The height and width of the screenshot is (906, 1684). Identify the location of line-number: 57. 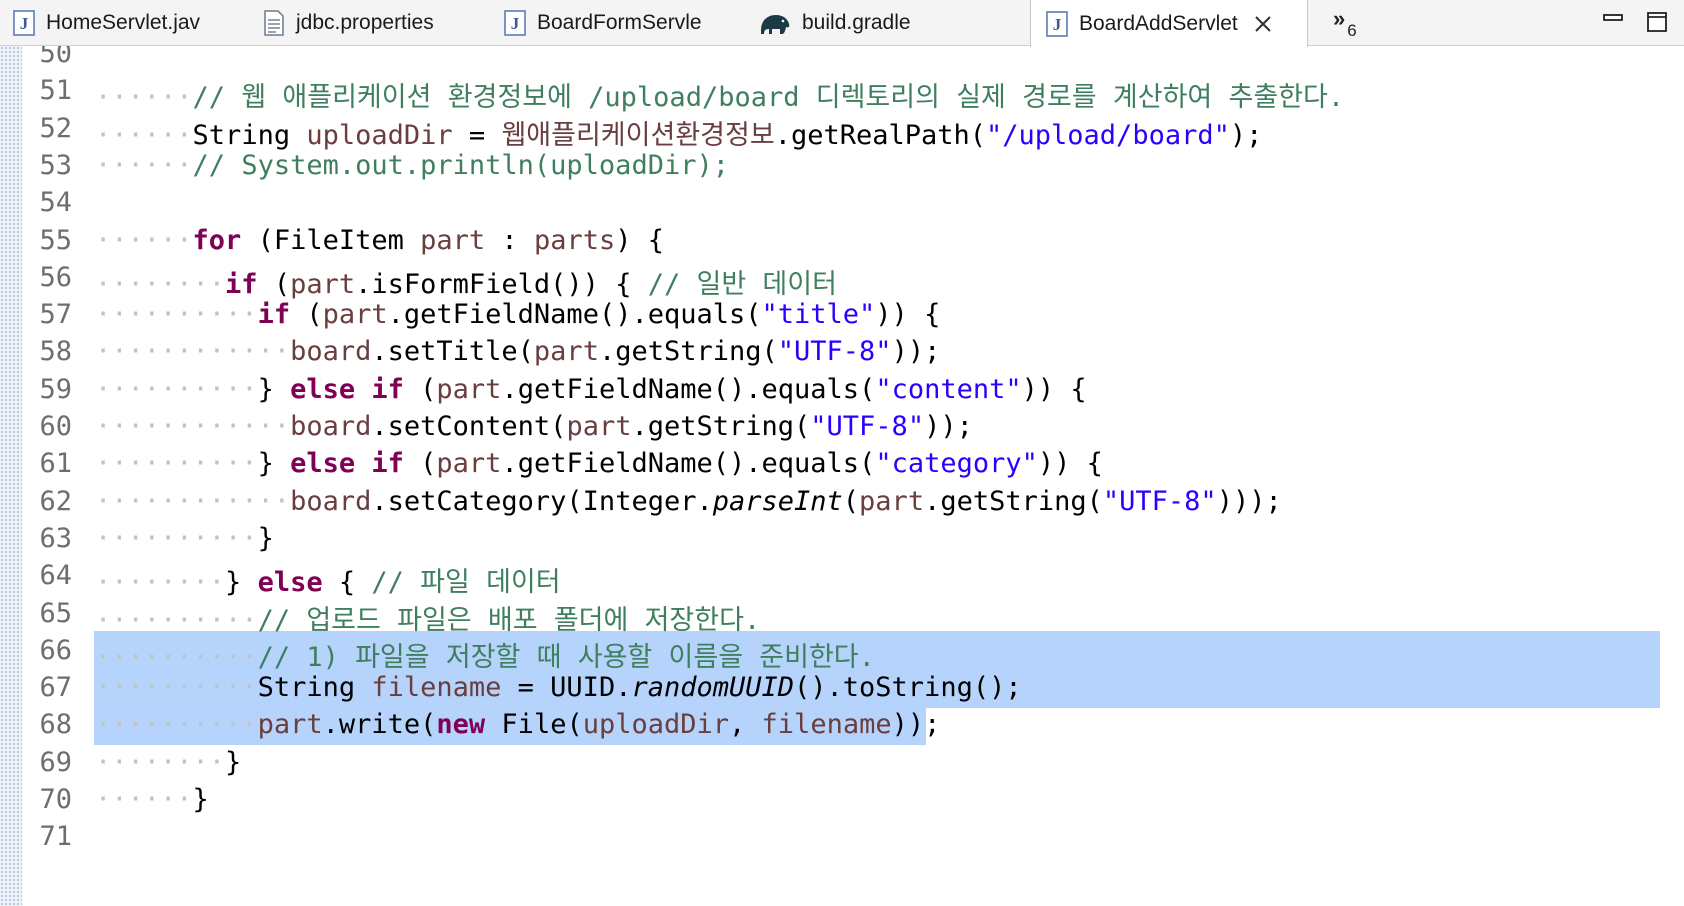
(55, 315).